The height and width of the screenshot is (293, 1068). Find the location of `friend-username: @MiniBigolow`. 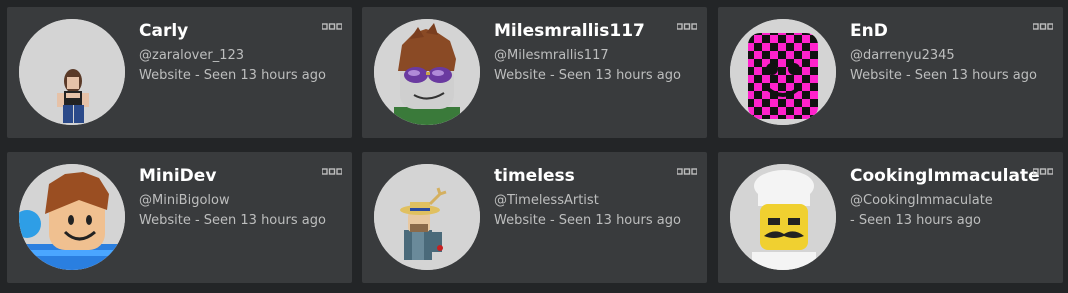

friend-username: @MiniBigolow is located at coordinates (184, 200).